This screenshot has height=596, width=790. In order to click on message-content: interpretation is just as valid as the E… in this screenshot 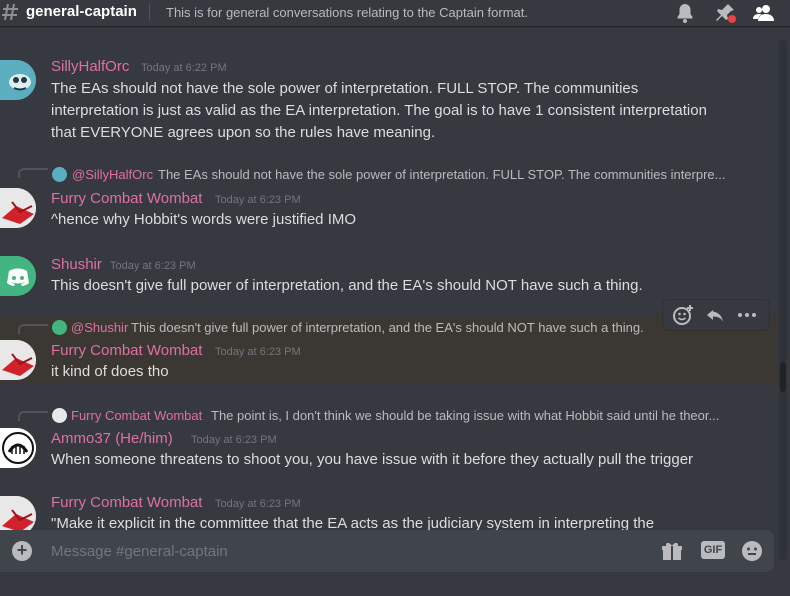, I will do `click(379, 110)`.